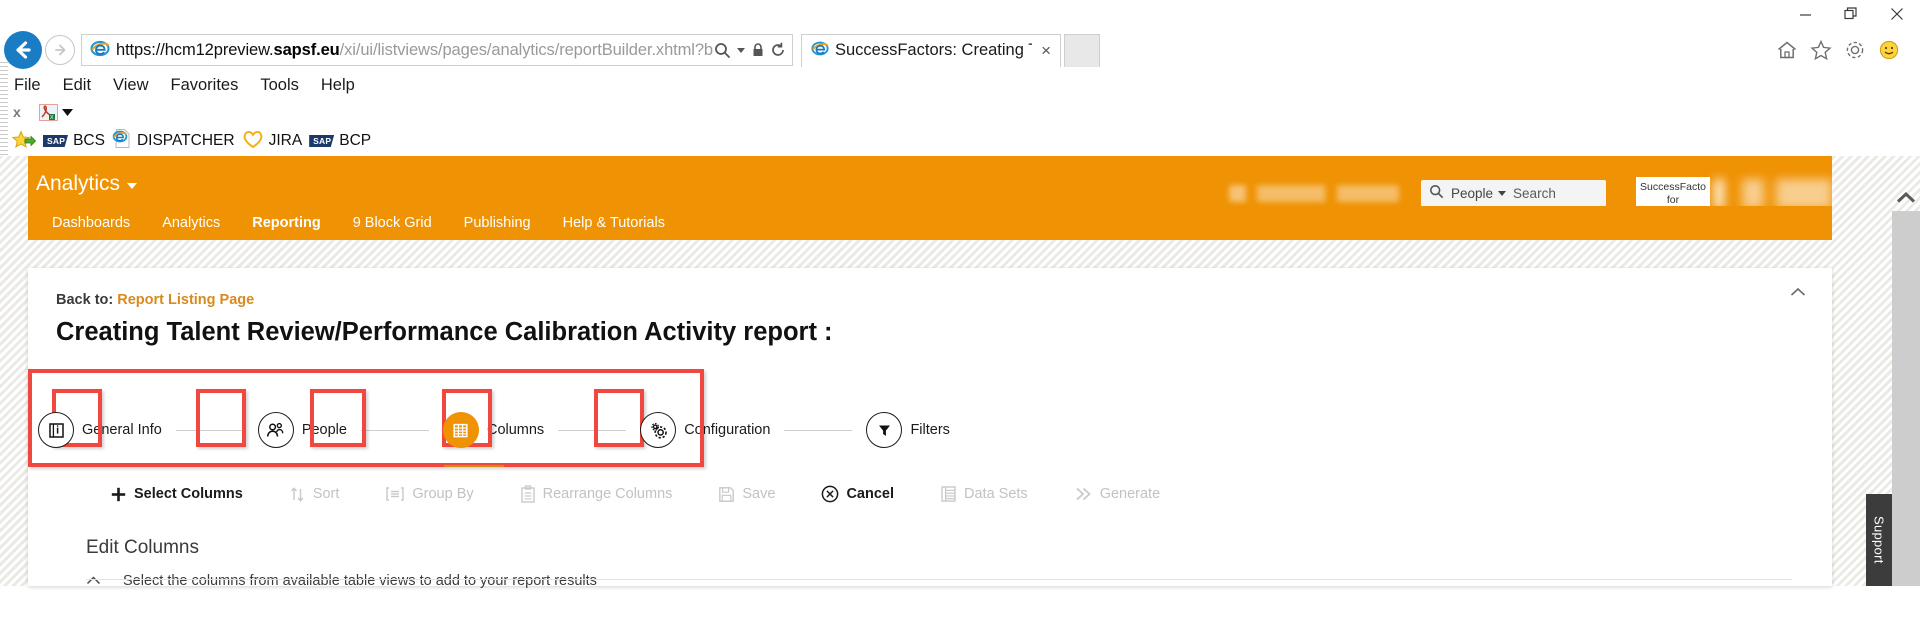 This screenshot has width=1920, height=643. I want to click on wizard-step-people: People, so click(302, 430).